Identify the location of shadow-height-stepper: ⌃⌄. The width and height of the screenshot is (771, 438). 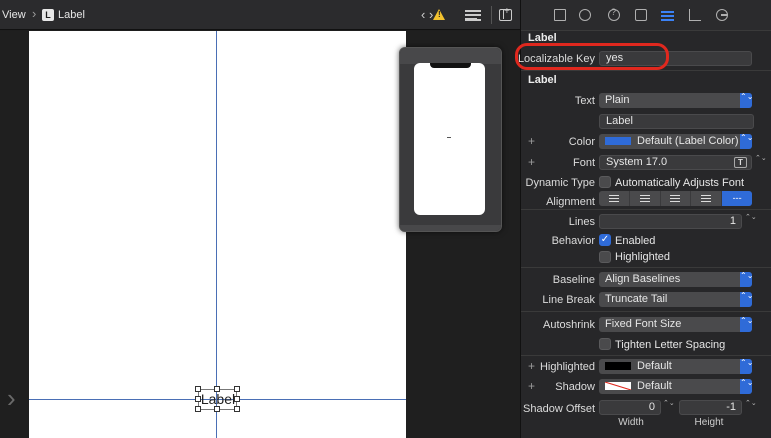
(751, 407).